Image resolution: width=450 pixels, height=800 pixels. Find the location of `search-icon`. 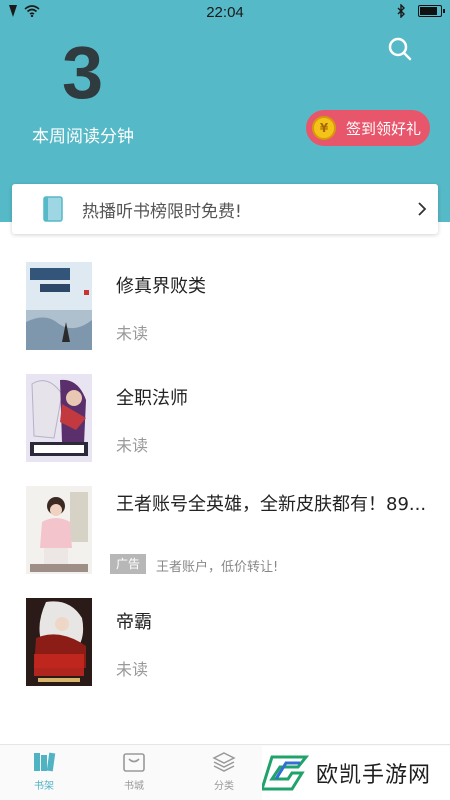

search-icon is located at coordinates (400, 49).